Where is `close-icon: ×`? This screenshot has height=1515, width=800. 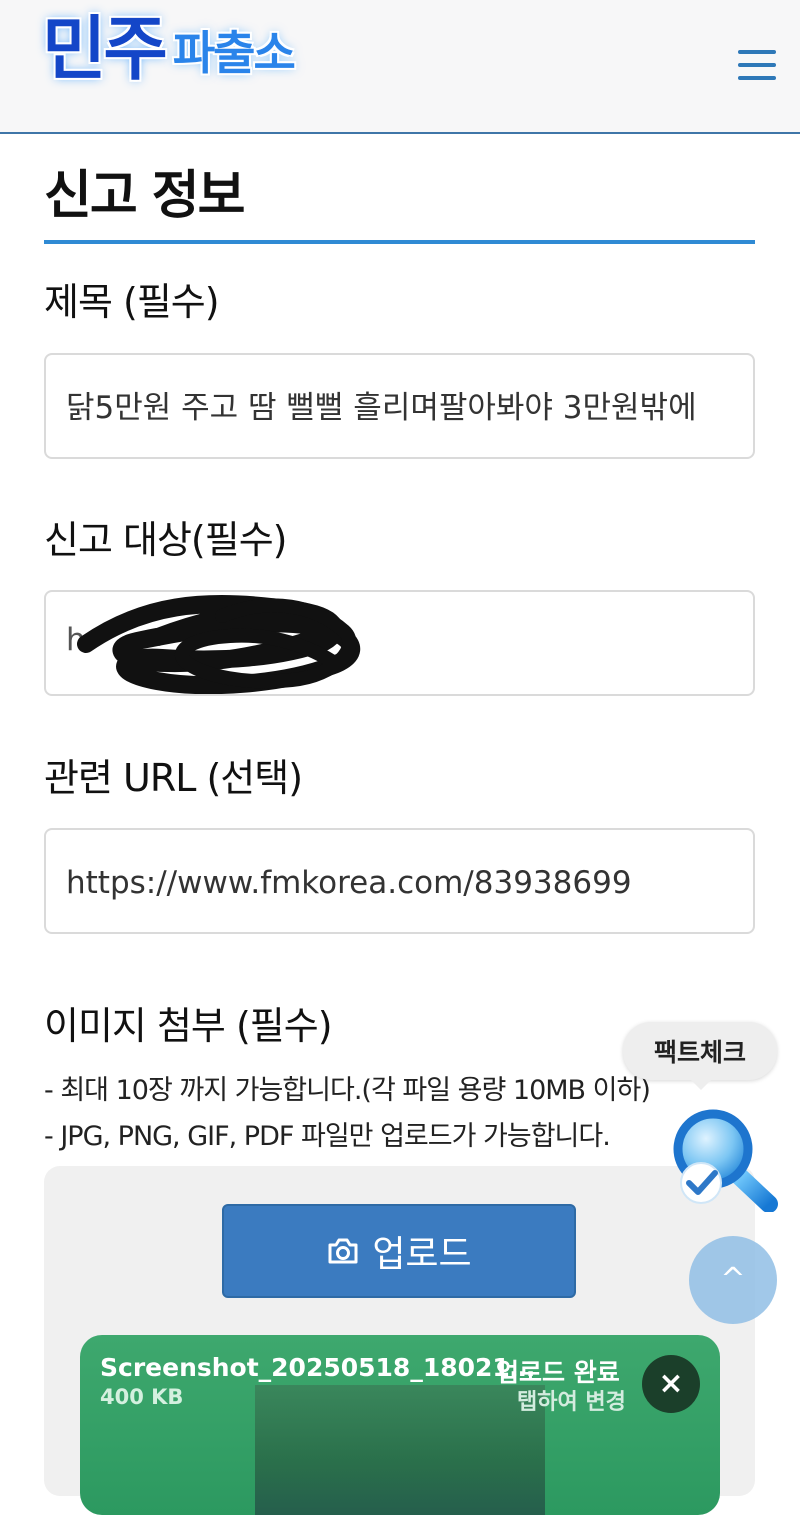
close-icon: × is located at coordinates (671, 1383).